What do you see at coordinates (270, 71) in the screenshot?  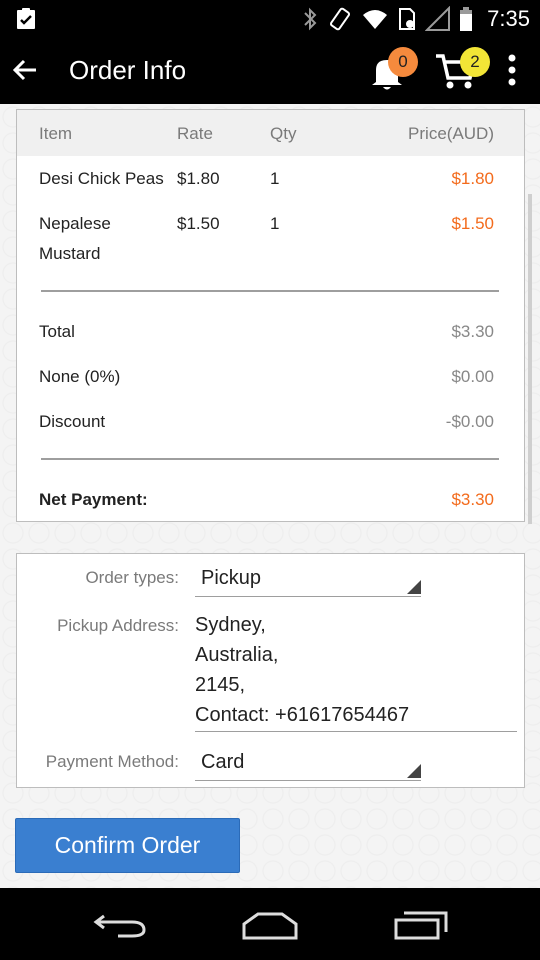 I see `app-bar: Order Info 0 2` at bounding box center [270, 71].